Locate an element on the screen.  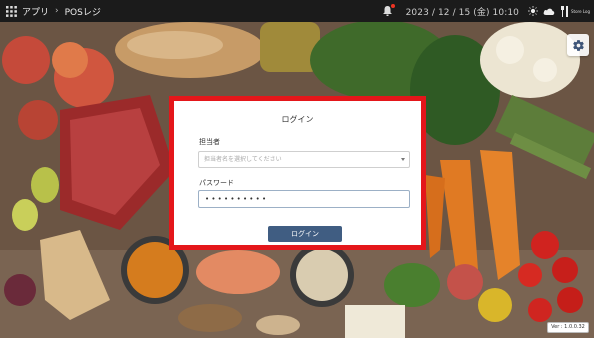
login-dialog-title: ログイン is located at coordinates (297, 119).